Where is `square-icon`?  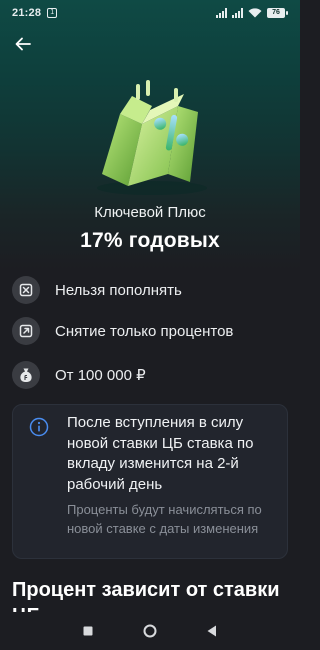 square-icon is located at coordinates (88, 631).